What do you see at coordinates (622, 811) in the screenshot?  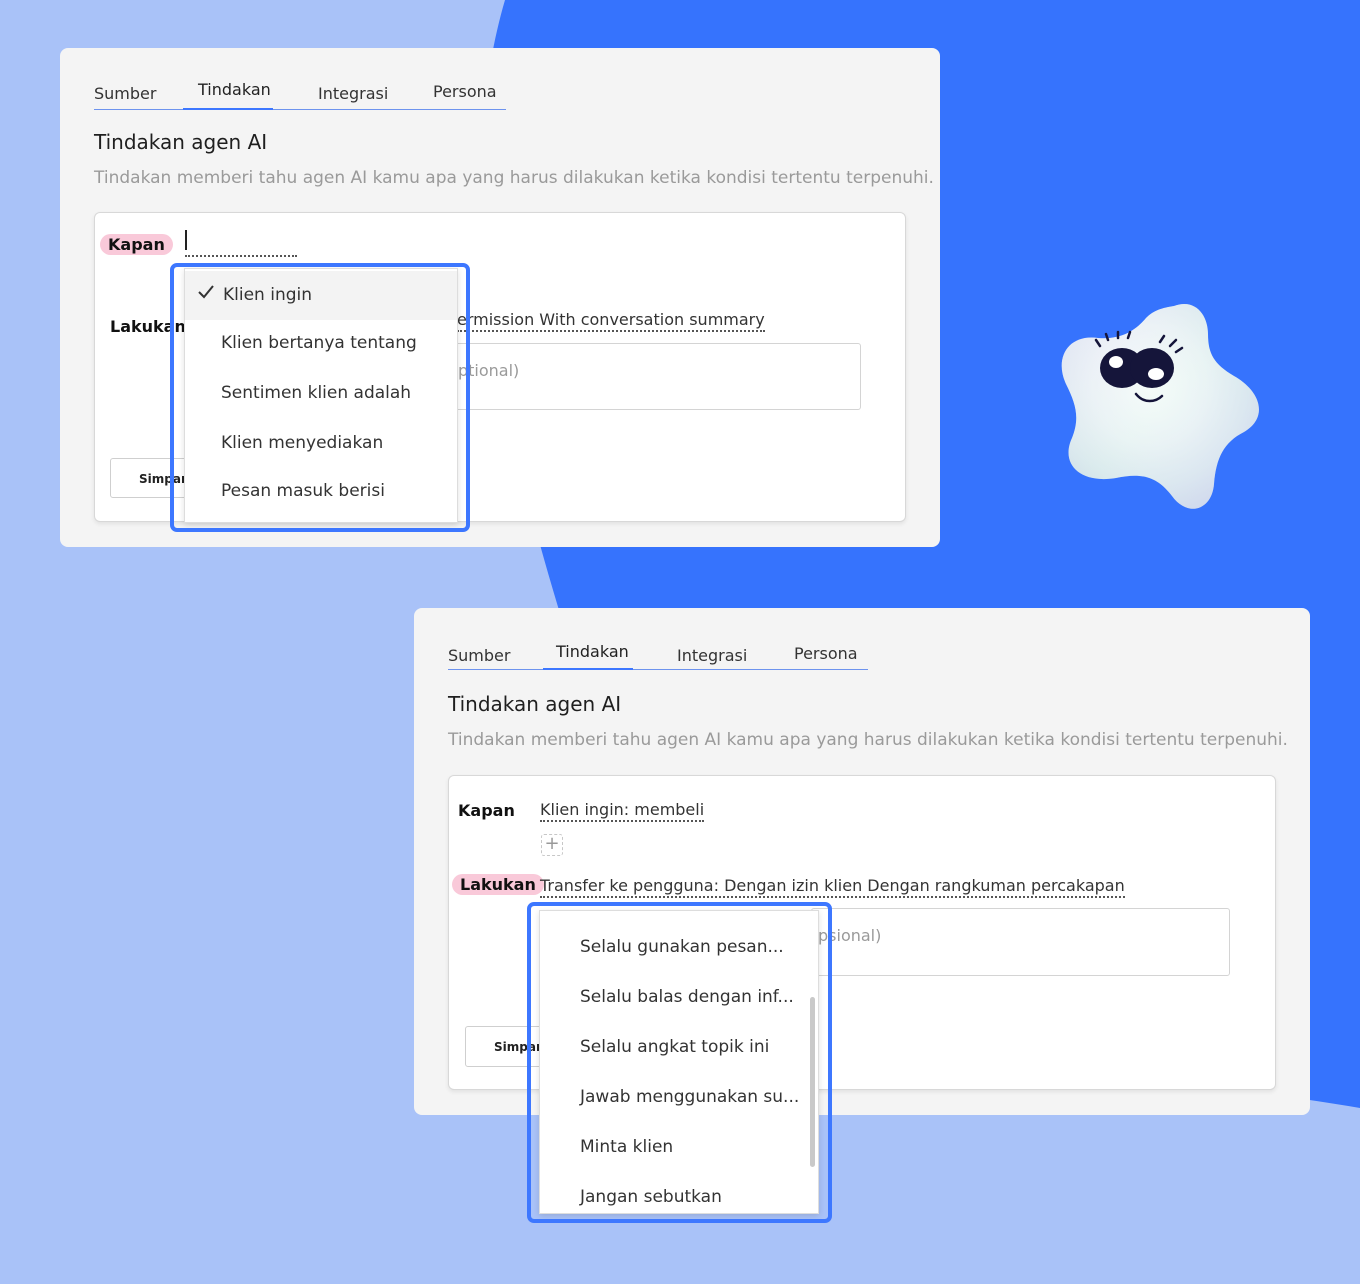 I see `when-value: Klien ingin: membeli` at bounding box center [622, 811].